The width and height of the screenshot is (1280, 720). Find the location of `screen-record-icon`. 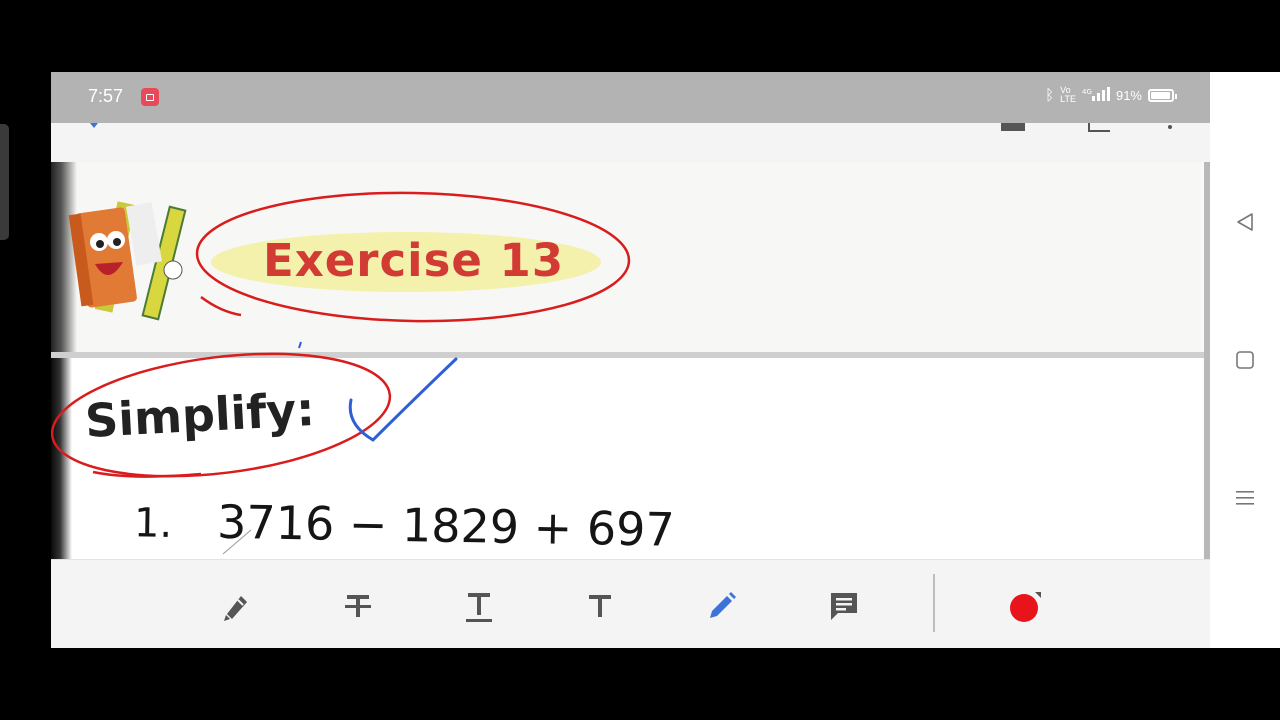

screen-record-icon is located at coordinates (150, 97).